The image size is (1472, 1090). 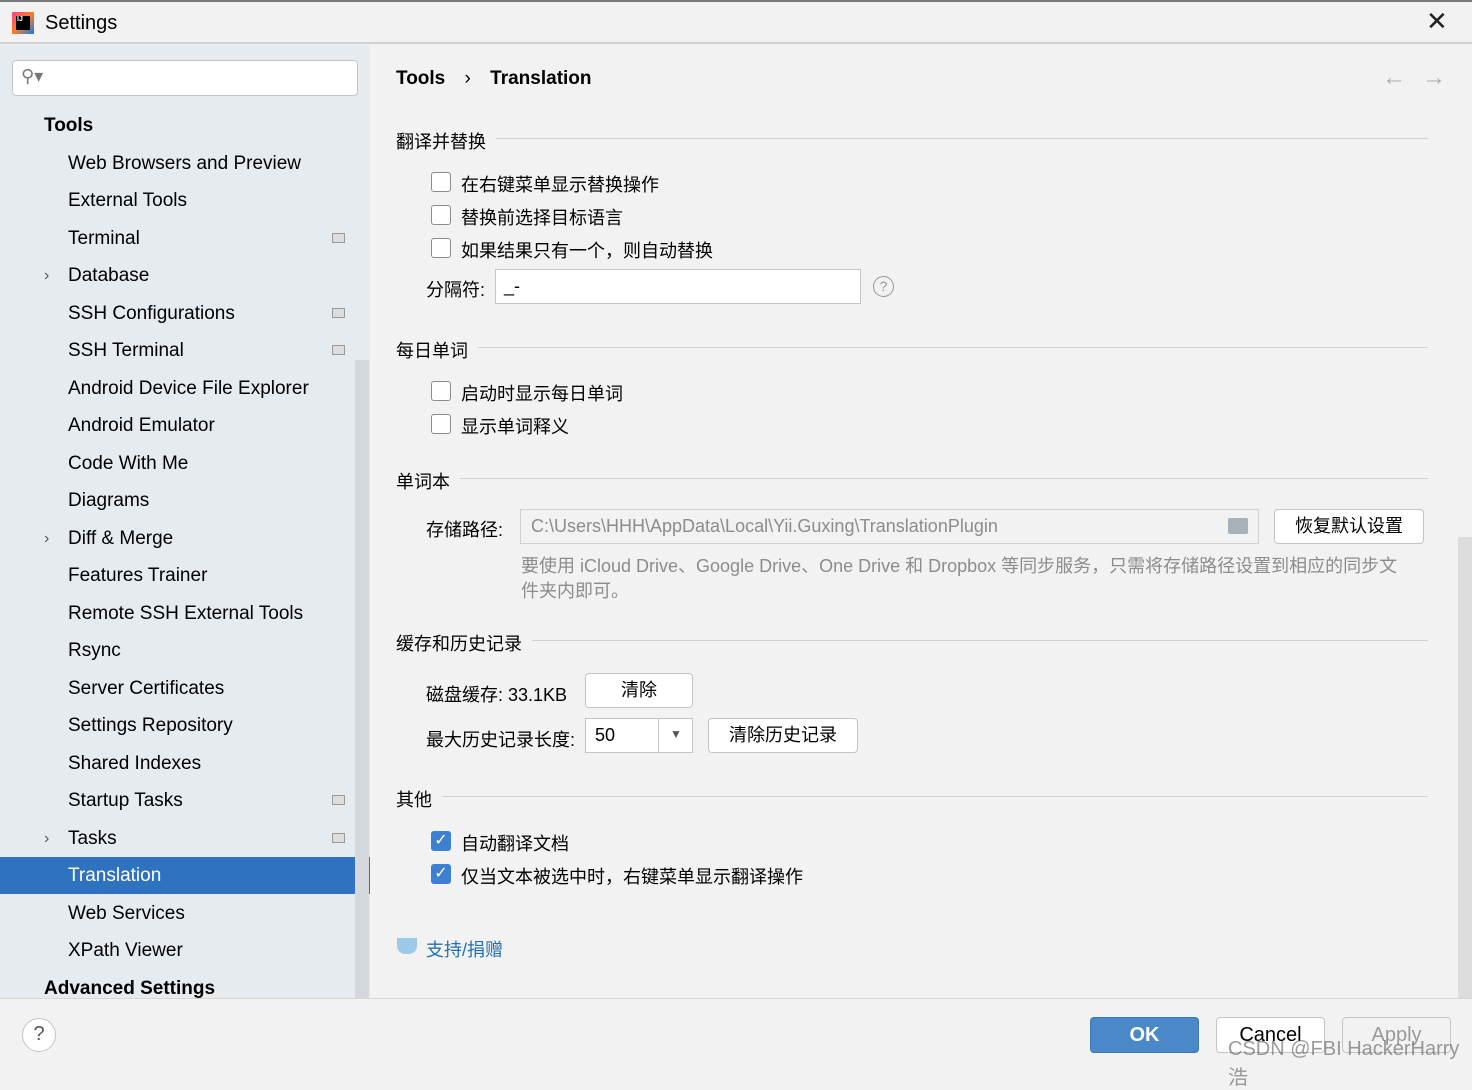 I want to click on checkbox-auto-replace, so click(x=441, y=248).